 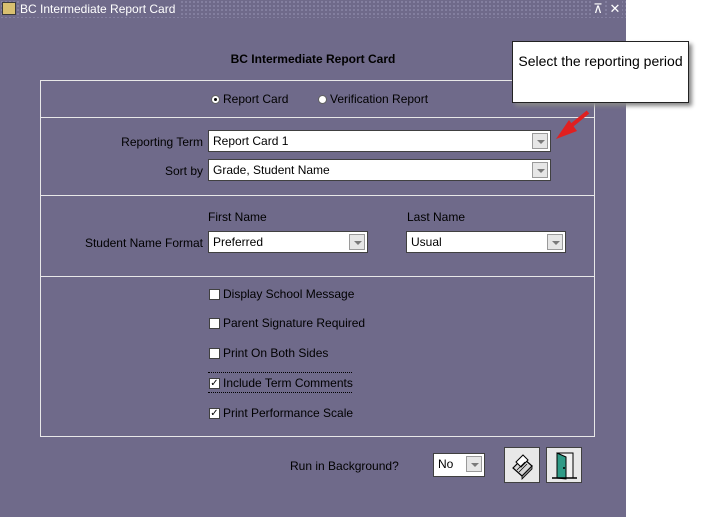 What do you see at coordinates (573, 124) in the screenshot?
I see `callout-arrow-icon` at bounding box center [573, 124].